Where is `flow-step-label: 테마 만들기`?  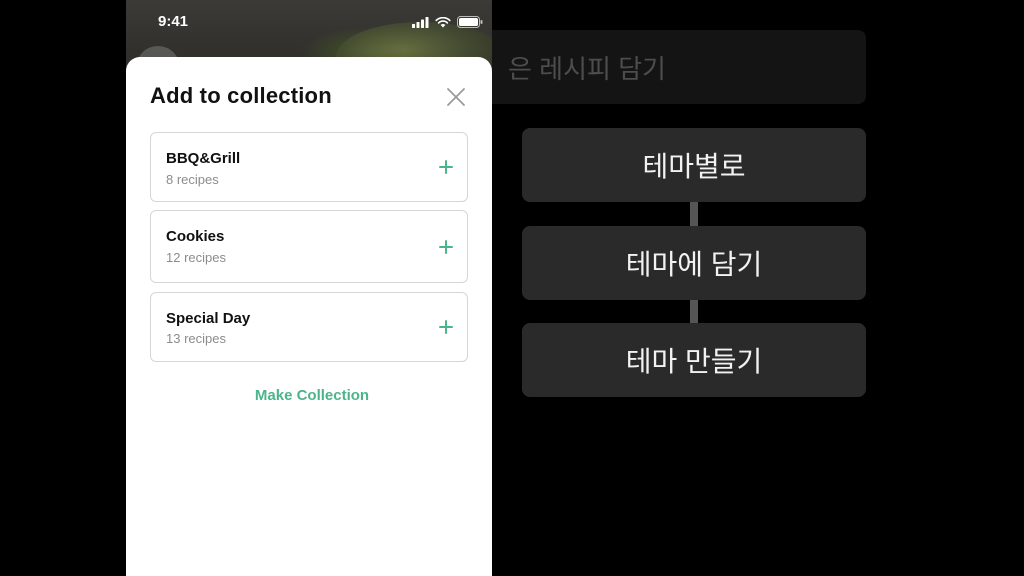 flow-step-label: 테마 만들기 is located at coordinates (694, 361).